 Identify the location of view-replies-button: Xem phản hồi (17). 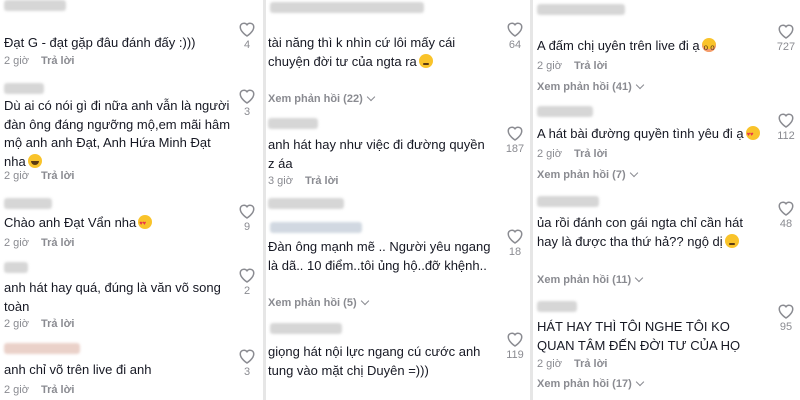
(590, 383).